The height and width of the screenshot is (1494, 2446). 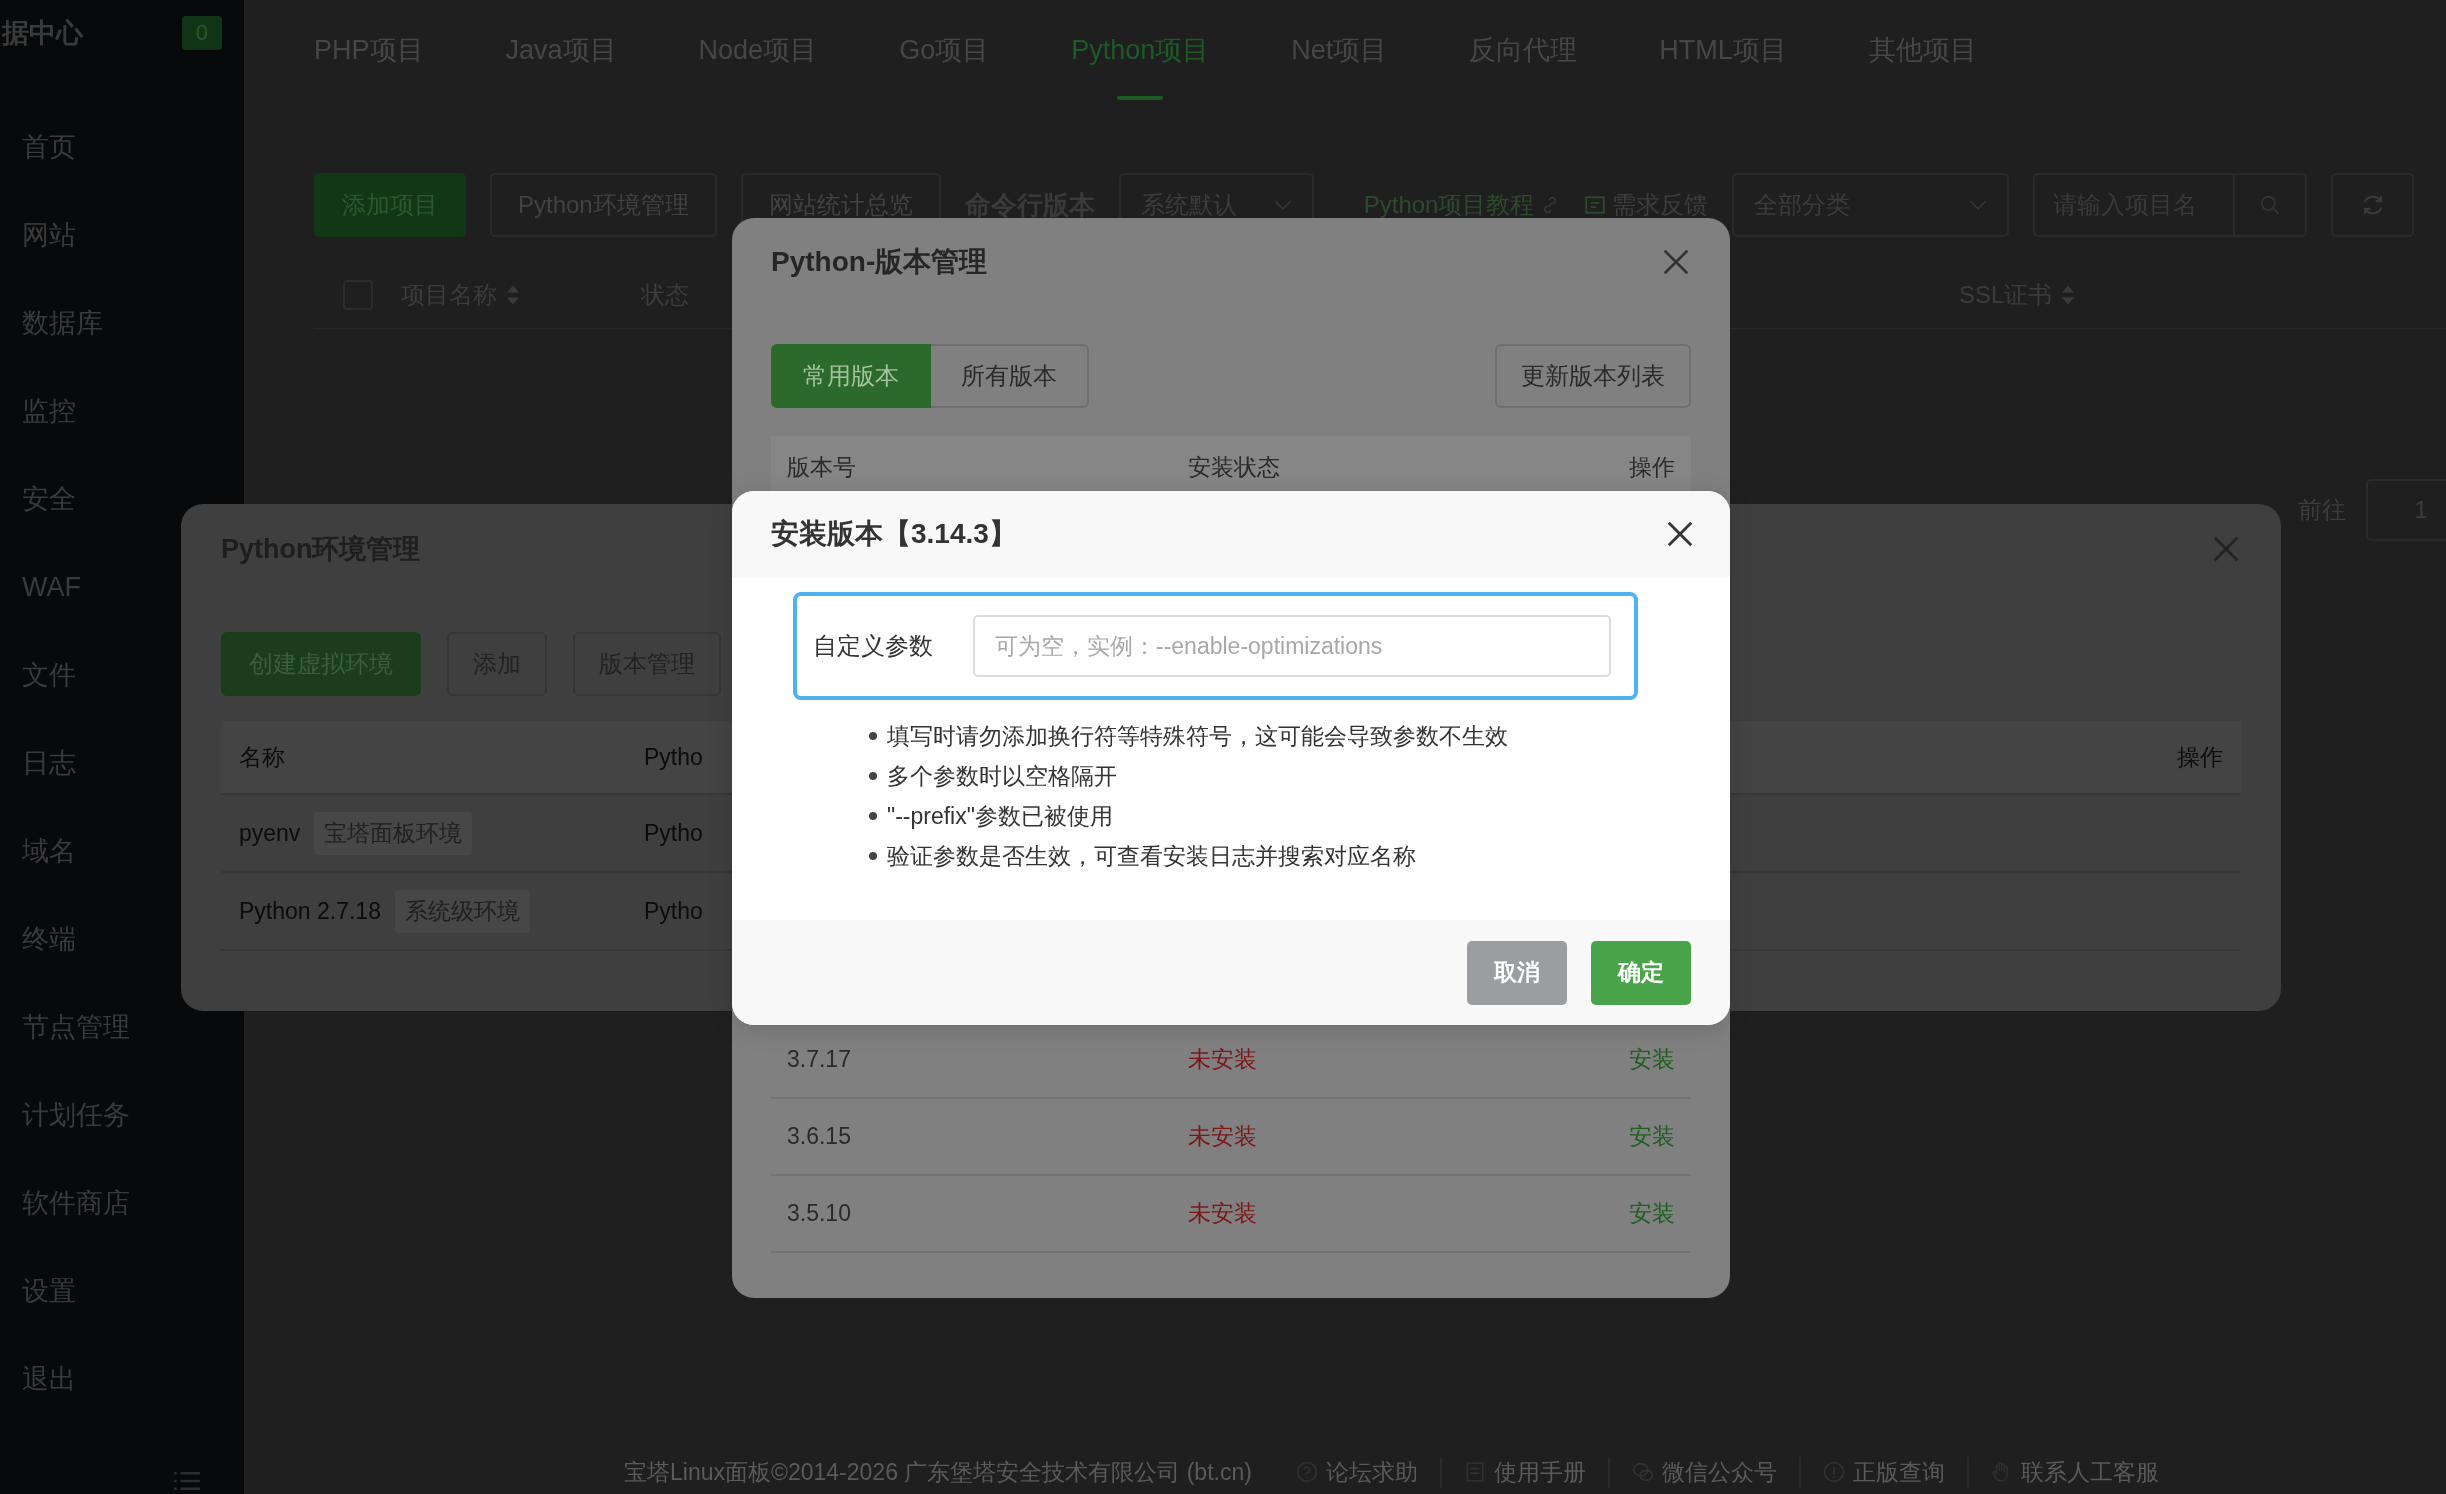 What do you see at coordinates (821, 467) in the screenshot?
I see `column-header: 版本号` at bounding box center [821, 467].